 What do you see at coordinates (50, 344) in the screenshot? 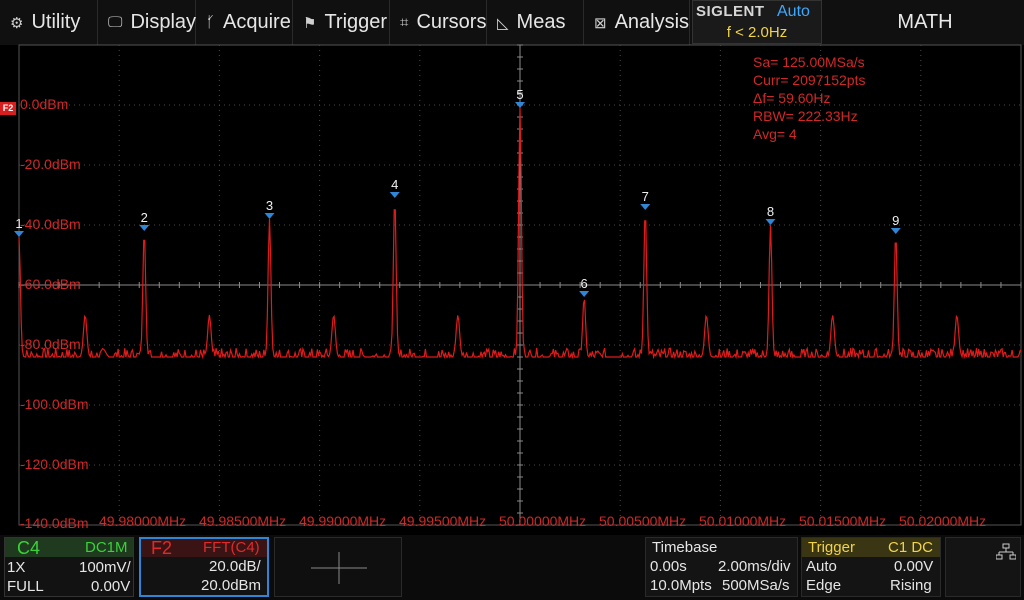
I see `y-label: -80.0dBm` at bounding box center [50, 344].